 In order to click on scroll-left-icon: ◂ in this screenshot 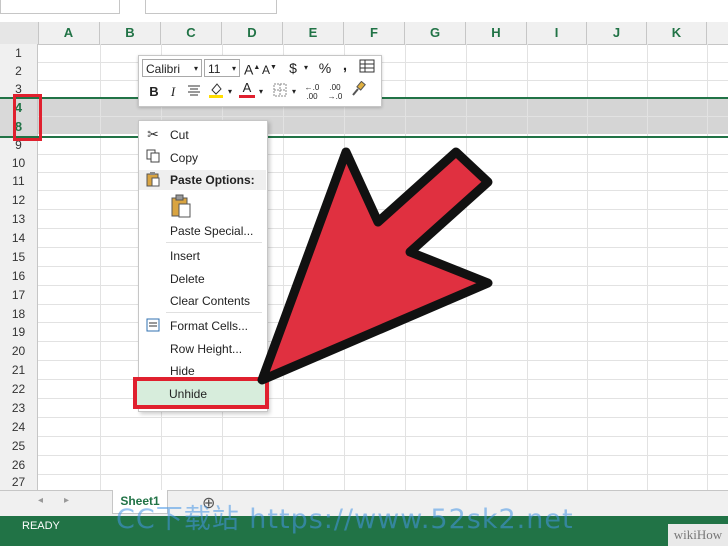, I will do `click(40, 500)`.